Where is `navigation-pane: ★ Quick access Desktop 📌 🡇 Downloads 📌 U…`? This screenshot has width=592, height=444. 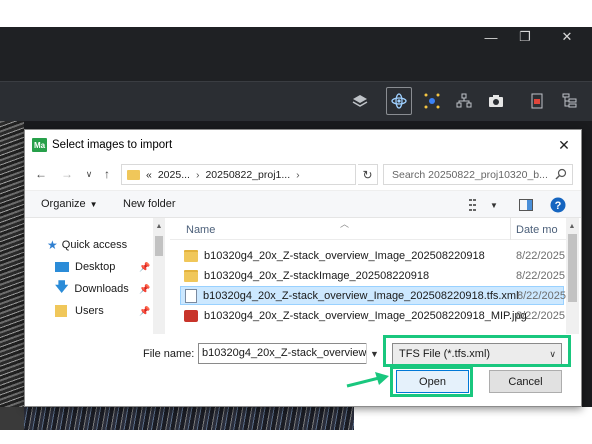 navigation-pane: ★ Quick access Desktop 📌 🡇 Downloads 📌 U… is located at coordinates (95, 276).